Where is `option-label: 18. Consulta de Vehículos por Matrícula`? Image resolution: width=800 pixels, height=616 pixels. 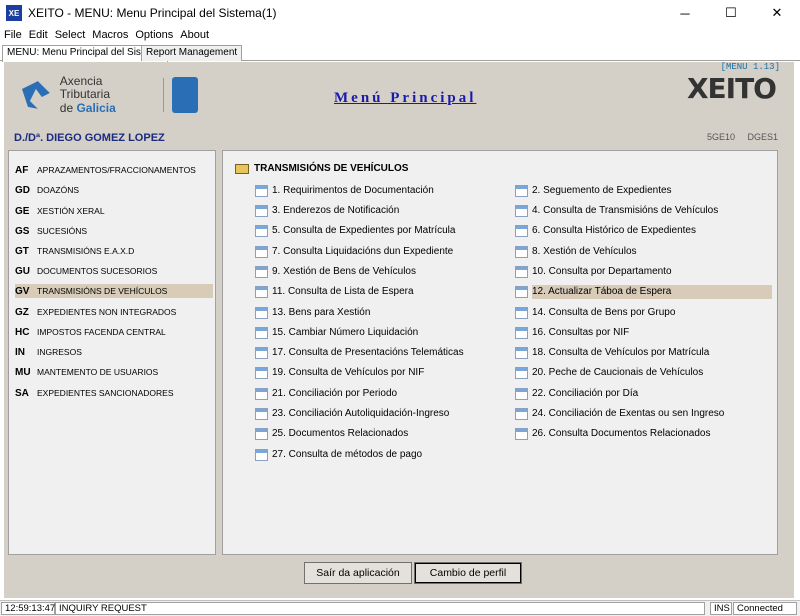 option-label: 18. Consulta de Vehículos por Matrícula is located at coordinates (621, 352).